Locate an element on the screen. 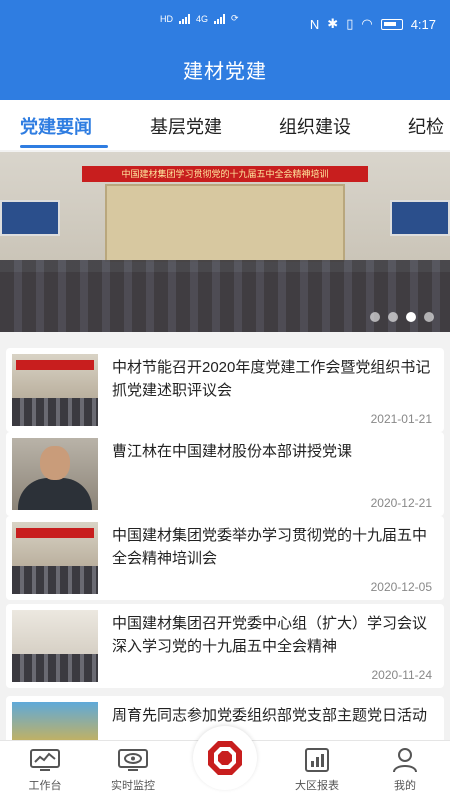 This screenshot has height=800, width=450. carousel-dots is located at coordinates (402, 317).